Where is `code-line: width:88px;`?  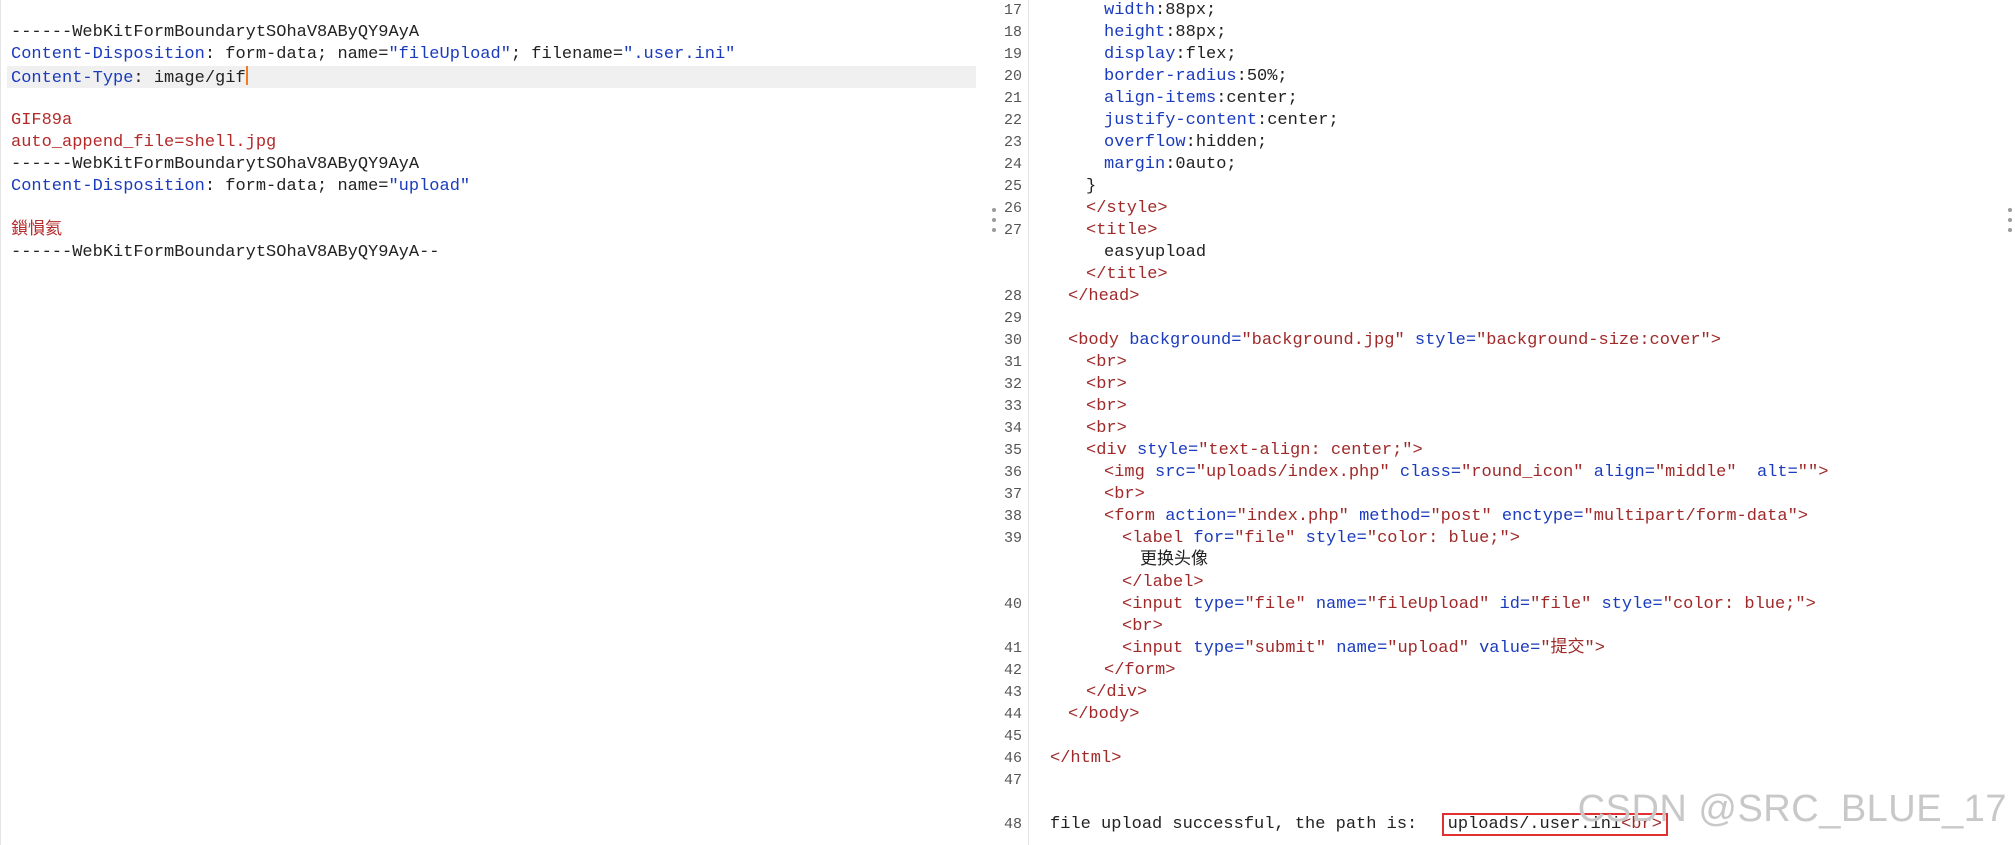 code-line: width:88px; is located at coordinates (1160, 11).